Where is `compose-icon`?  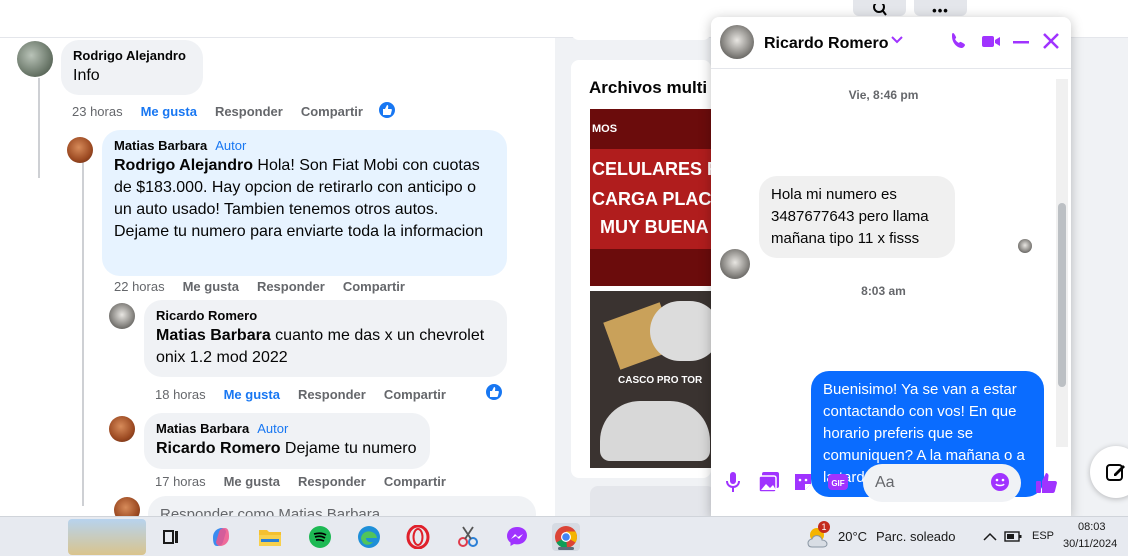
compose-icon is located at coordinates (1115, 472).